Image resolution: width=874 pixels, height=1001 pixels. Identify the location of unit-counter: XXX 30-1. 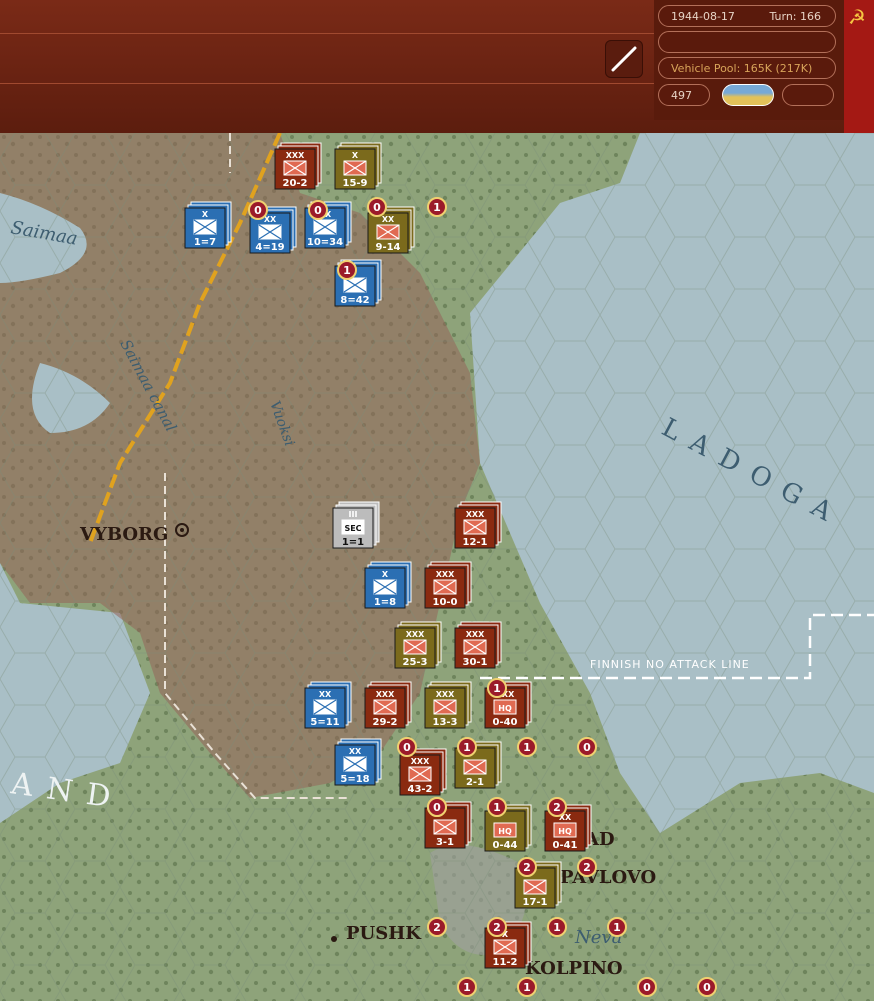
(478, 645).